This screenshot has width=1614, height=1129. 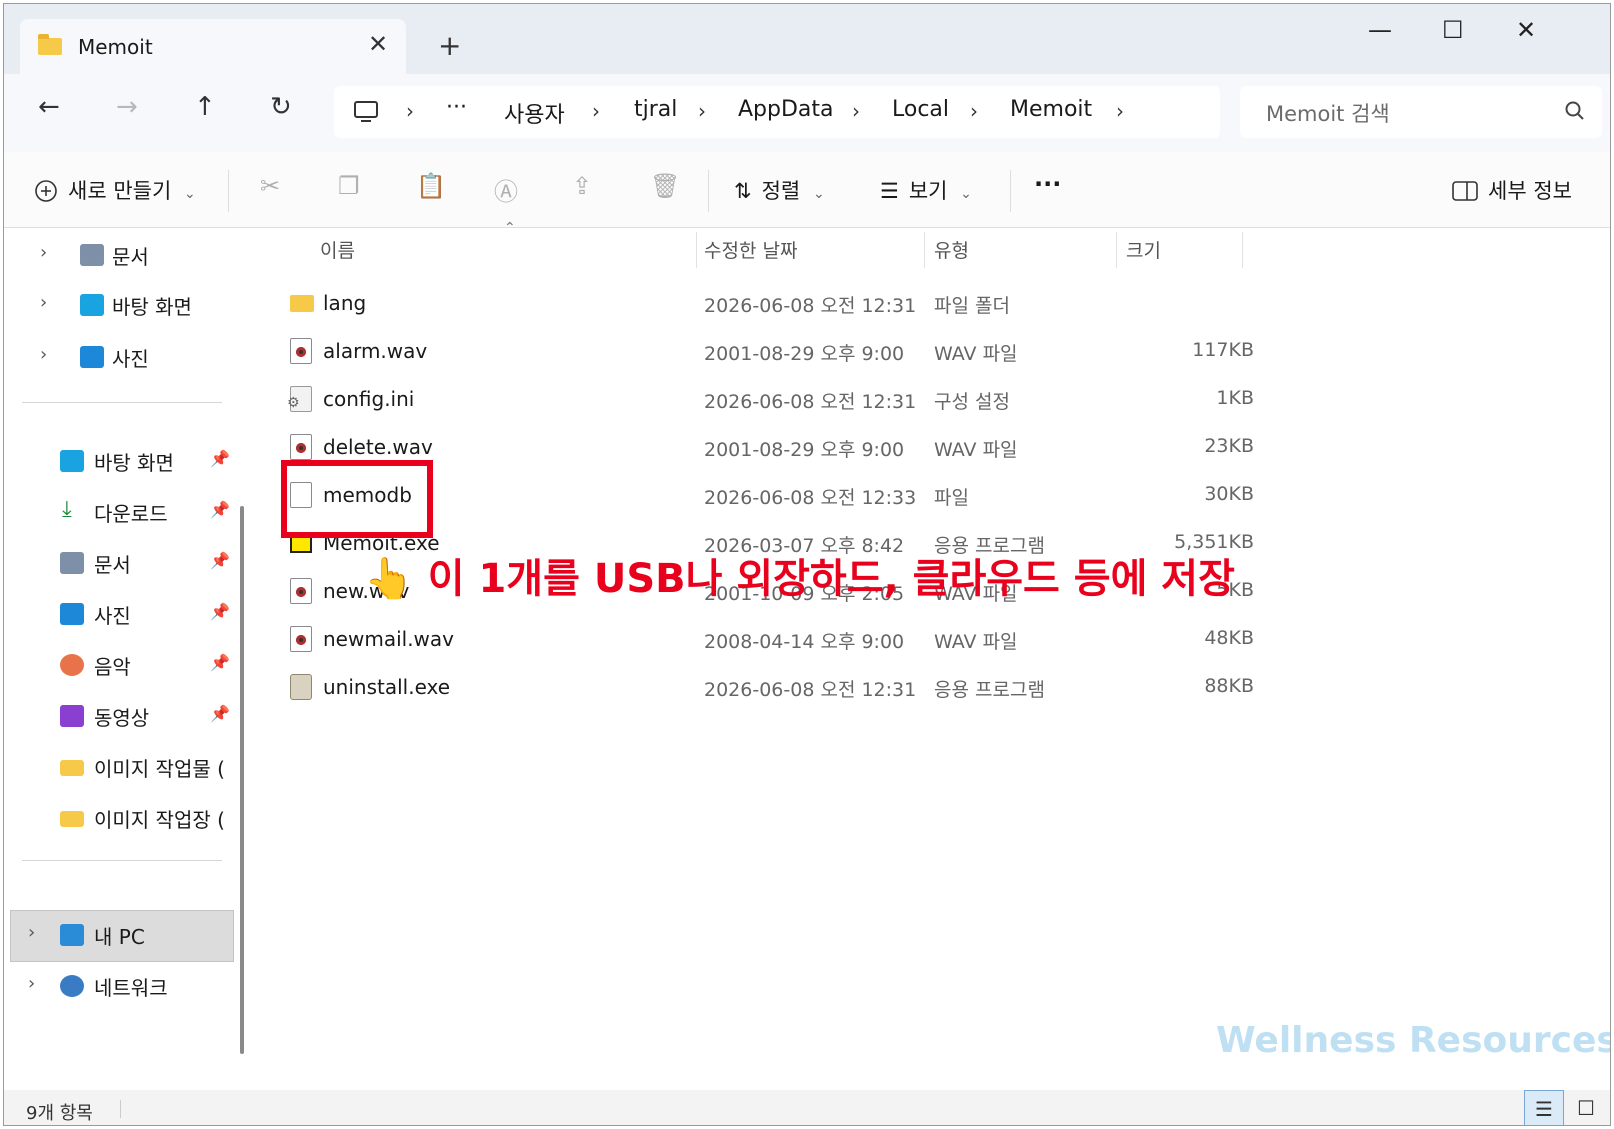 What do you see at coordinates (1421, 112) in the screenshot?
I see `search-box: Memoit 검색` at bounding box center [1421, 112].